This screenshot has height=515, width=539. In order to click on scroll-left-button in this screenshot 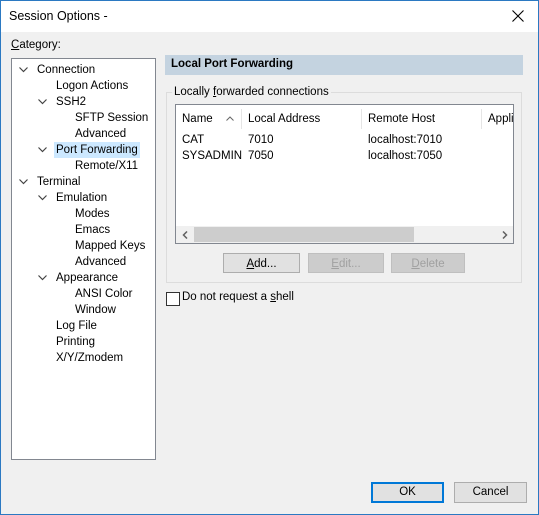, I will do `click(184, 234)`.